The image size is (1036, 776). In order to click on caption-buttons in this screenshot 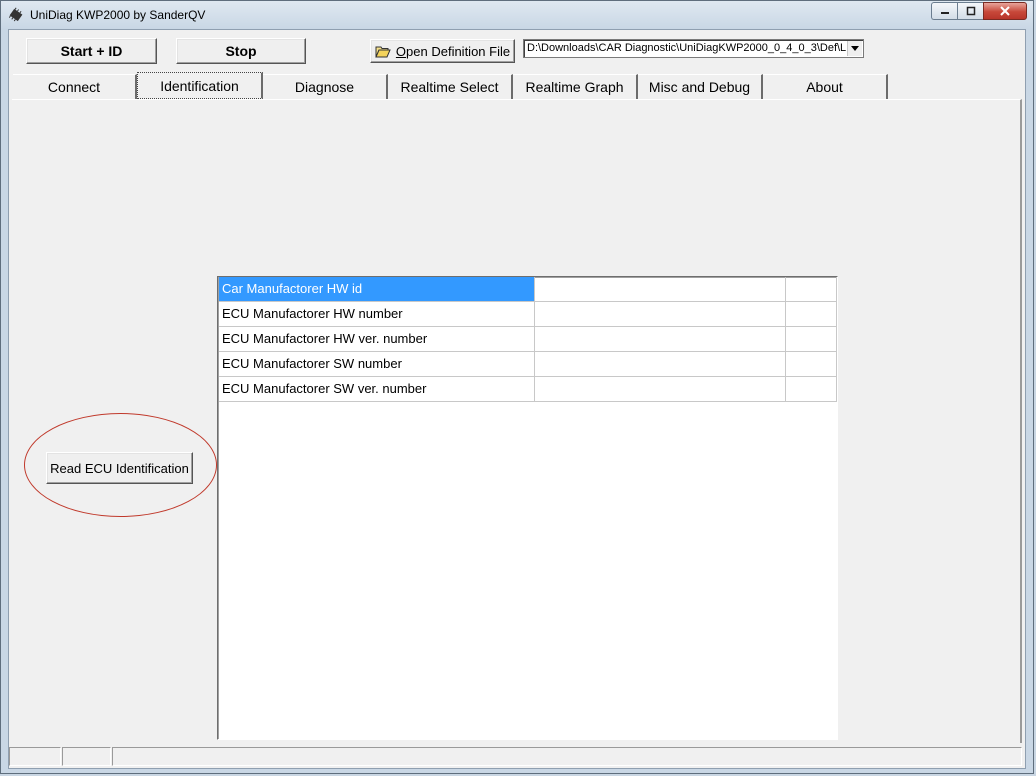, I will do `click(979, 12)`.